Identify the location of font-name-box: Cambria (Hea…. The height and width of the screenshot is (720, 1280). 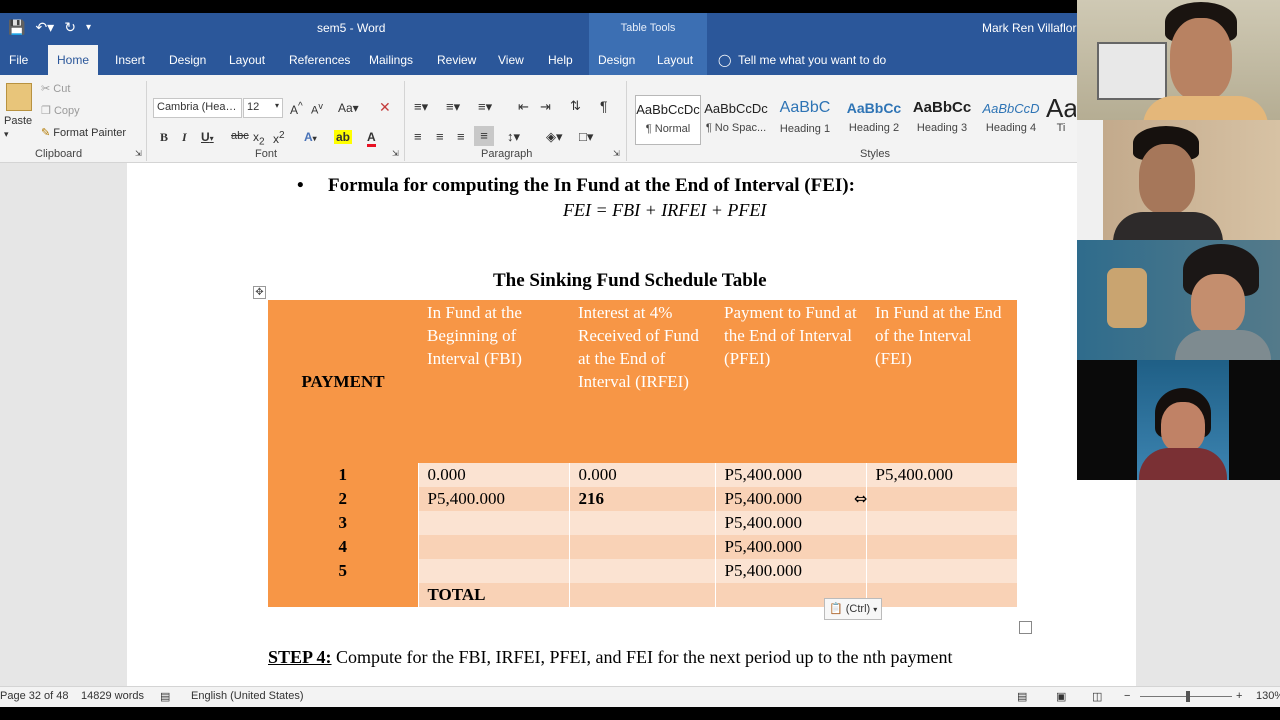
(197, 108).